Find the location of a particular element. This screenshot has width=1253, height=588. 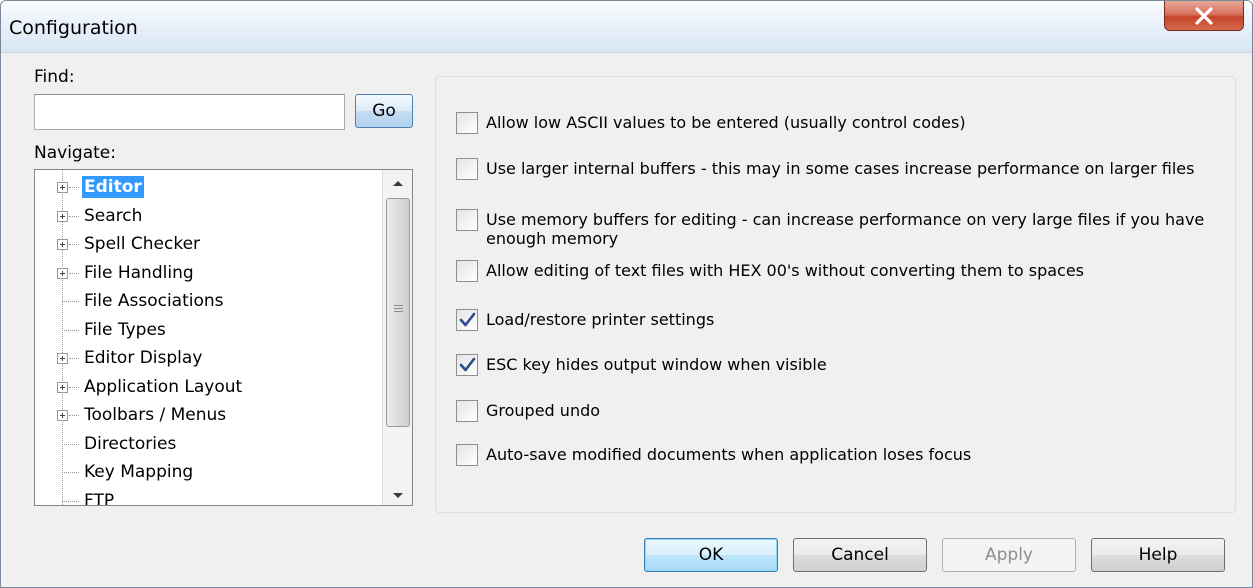

tree-item-label: Directories is located at coordinates (130, 443).